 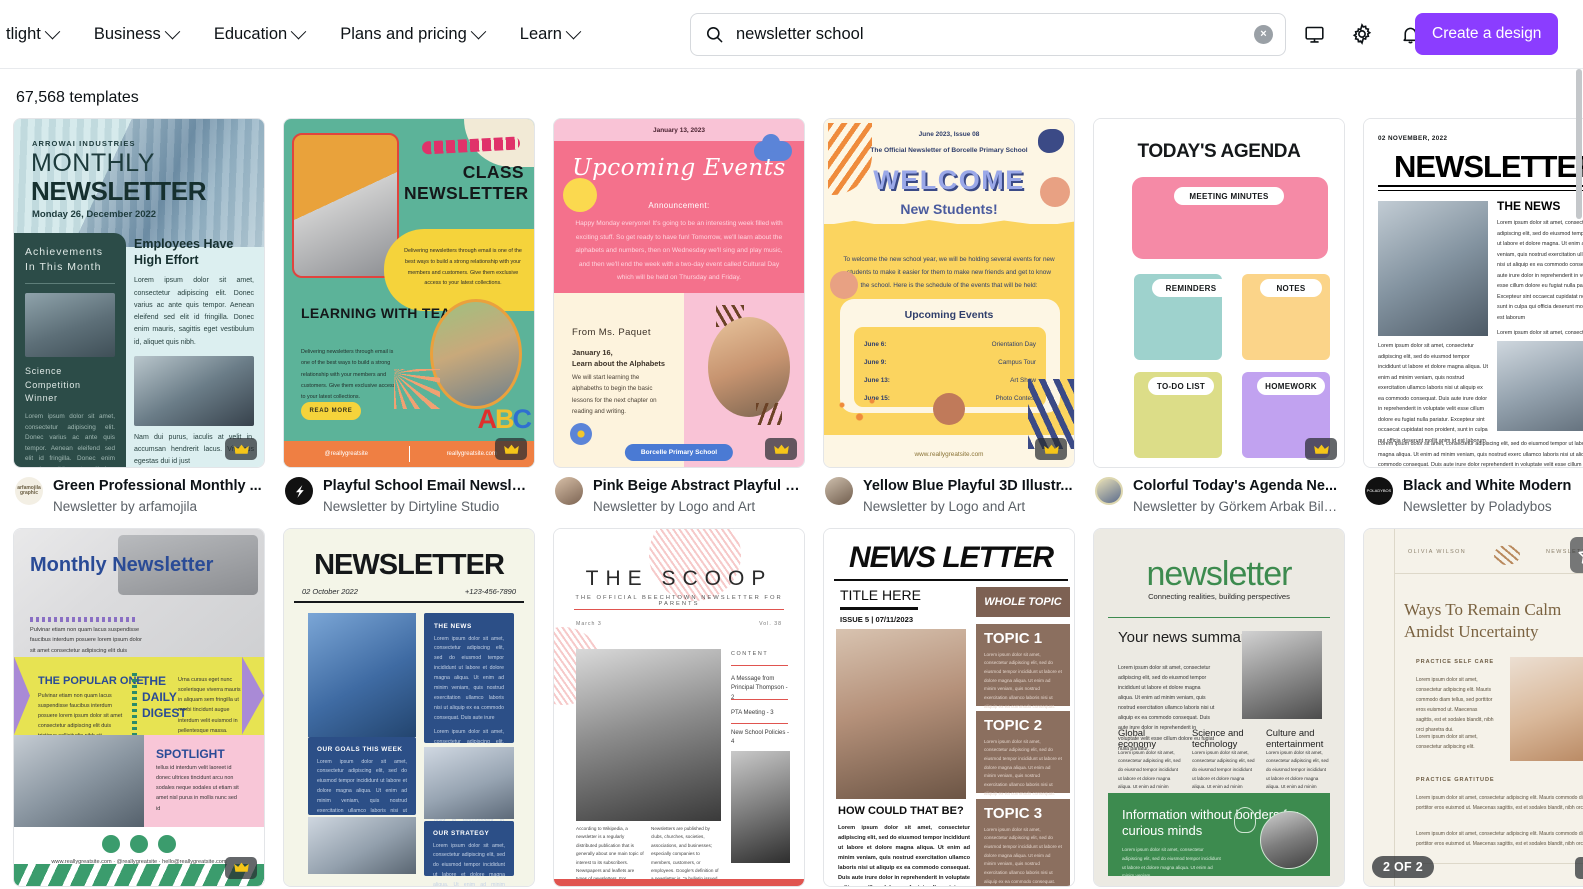 What do you see at coordinates (38, 34) in the screenshot?
I see `nav-item-spotlight: tlight` at bounding box center [38, 34].